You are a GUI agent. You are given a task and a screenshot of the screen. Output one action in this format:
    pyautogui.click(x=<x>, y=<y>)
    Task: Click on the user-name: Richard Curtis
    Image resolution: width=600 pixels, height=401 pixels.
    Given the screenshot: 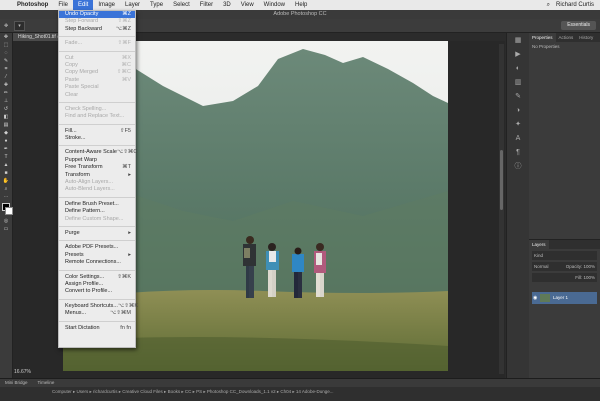 What is the action you would take?
    pyautogui.click(x=575, y=5)
    